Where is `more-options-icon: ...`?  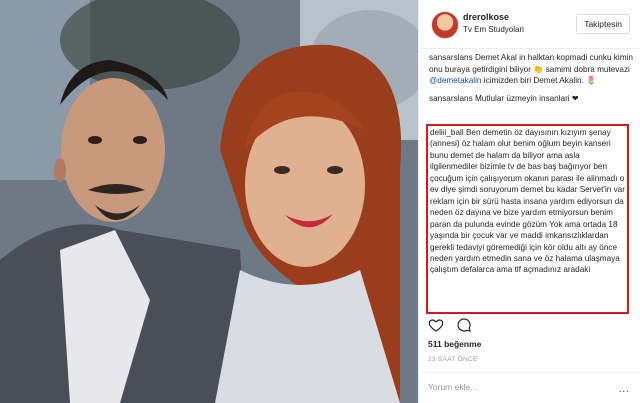 more-options-icon: ... is located at coordinates (624, 389).